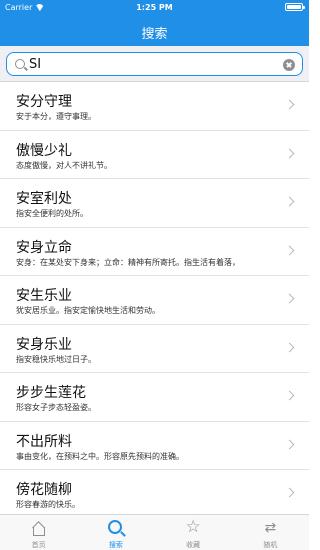  Describe the element at coordinates (44, 344) in the screenshot. I see `idiom-title: 安身乐业` at that location.